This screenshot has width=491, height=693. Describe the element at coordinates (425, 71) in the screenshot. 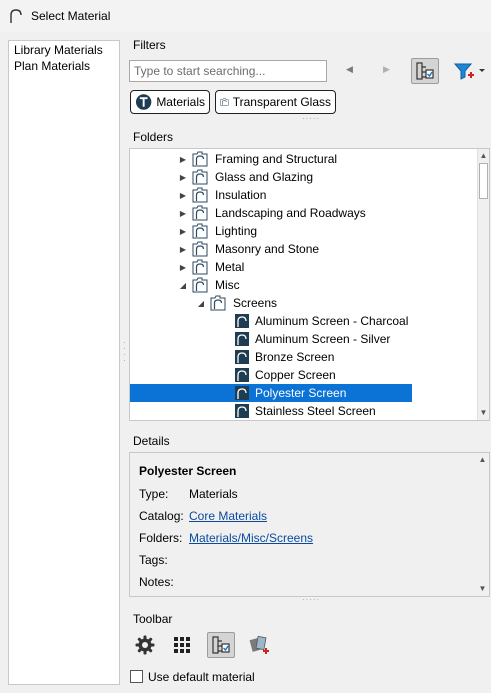

I see `filter-view-toggle-button` at that location.